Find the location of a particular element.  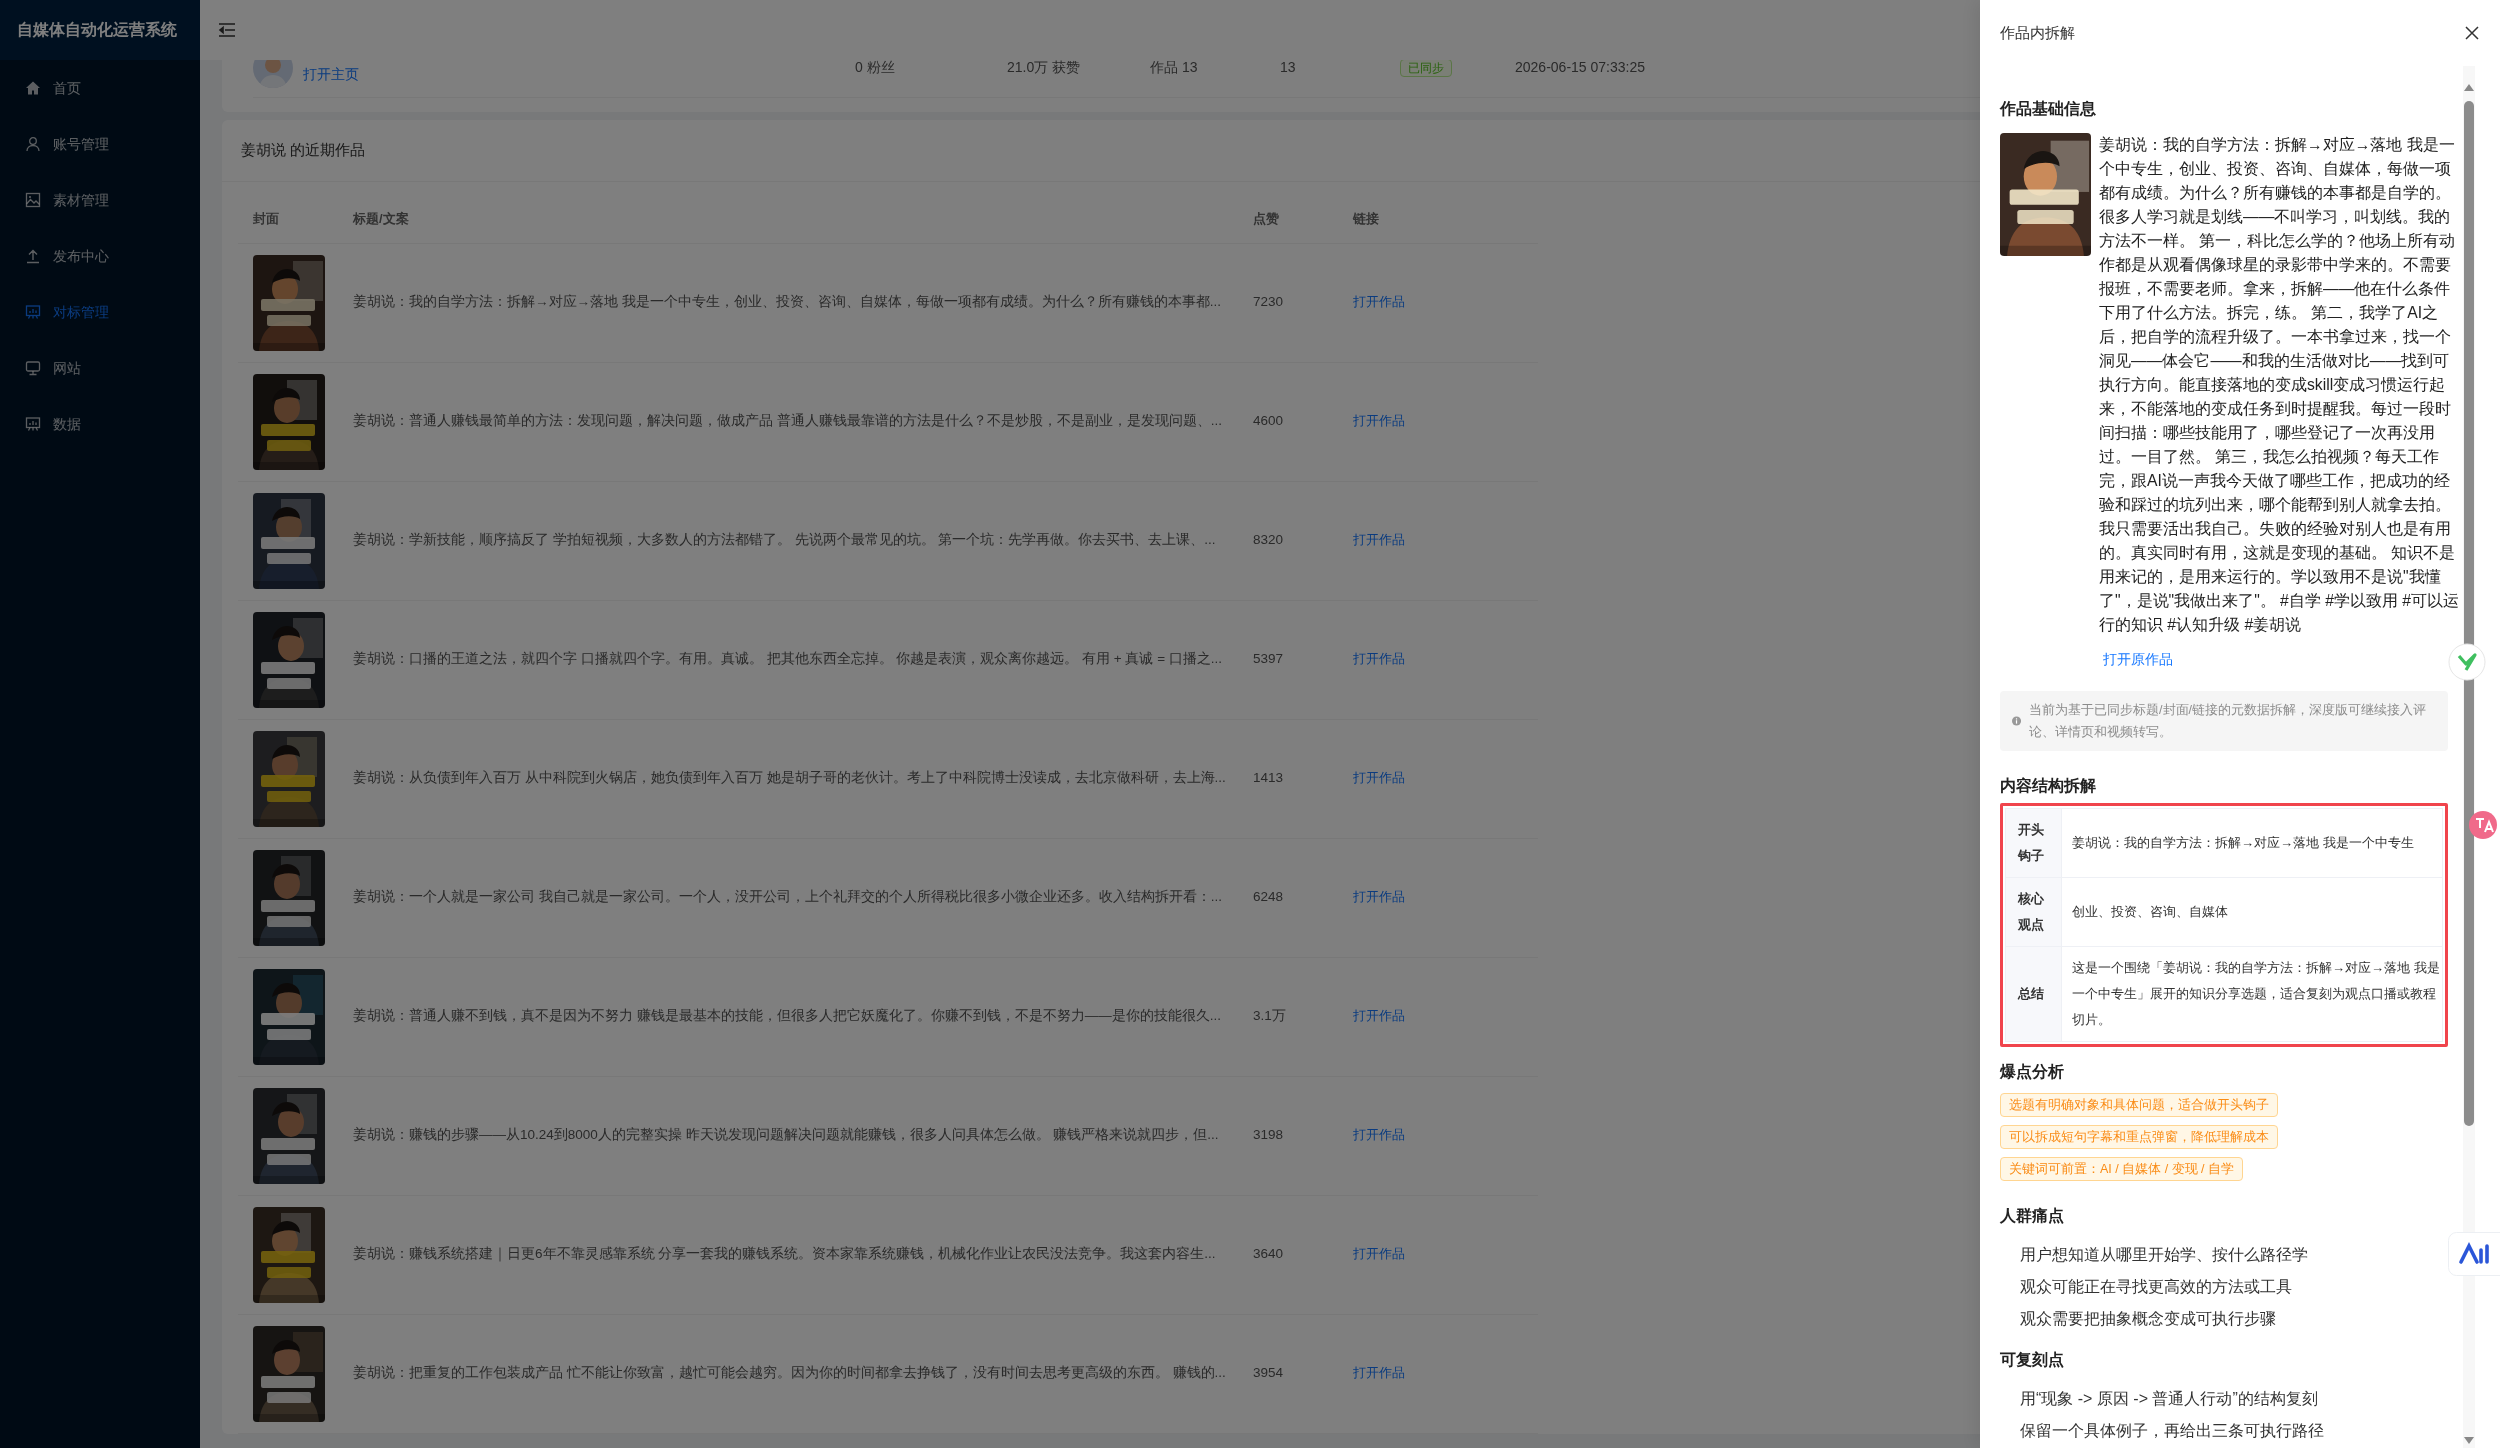

tag: 关键词可前置：AI / 自媒体 / 变现 / 自学 is located at coordinates (2122, 1169).